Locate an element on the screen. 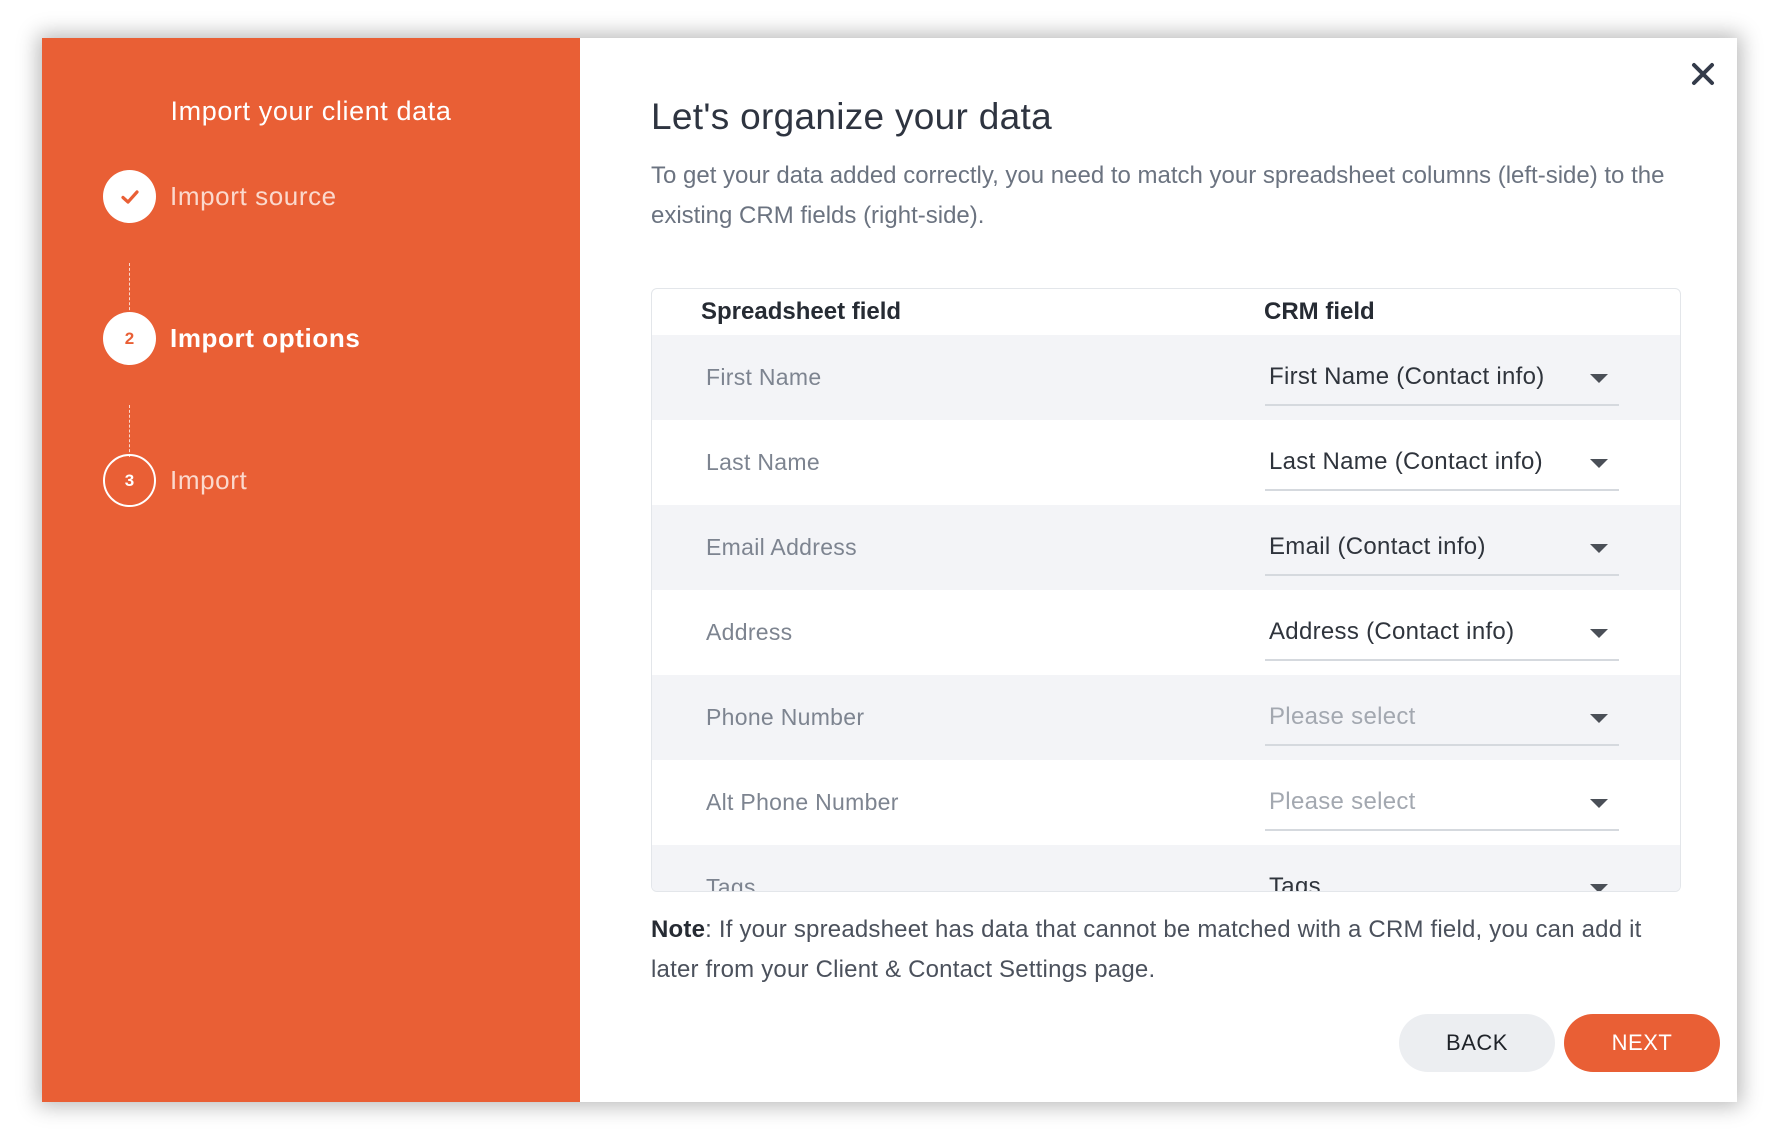 The width and height of the screenshot is (1782, 1134). page-title: Let's organize your data is located at coordinates (851, 116).